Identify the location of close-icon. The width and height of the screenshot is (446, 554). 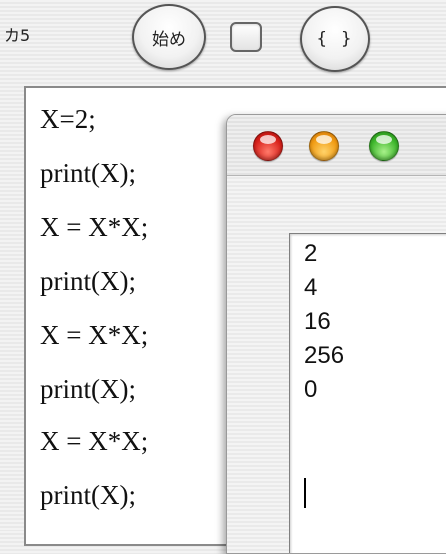
(268, 146).